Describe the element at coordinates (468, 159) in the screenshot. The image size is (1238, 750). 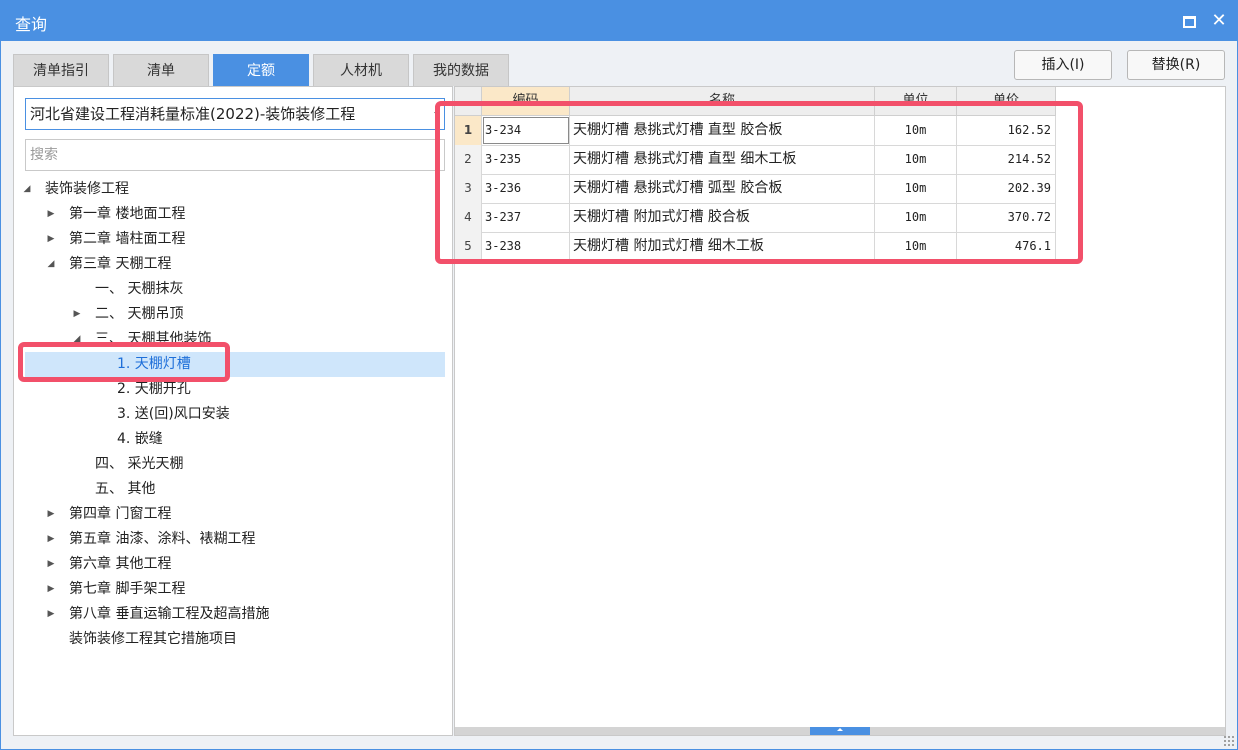
I see `row-number-cell: 2` at that location.